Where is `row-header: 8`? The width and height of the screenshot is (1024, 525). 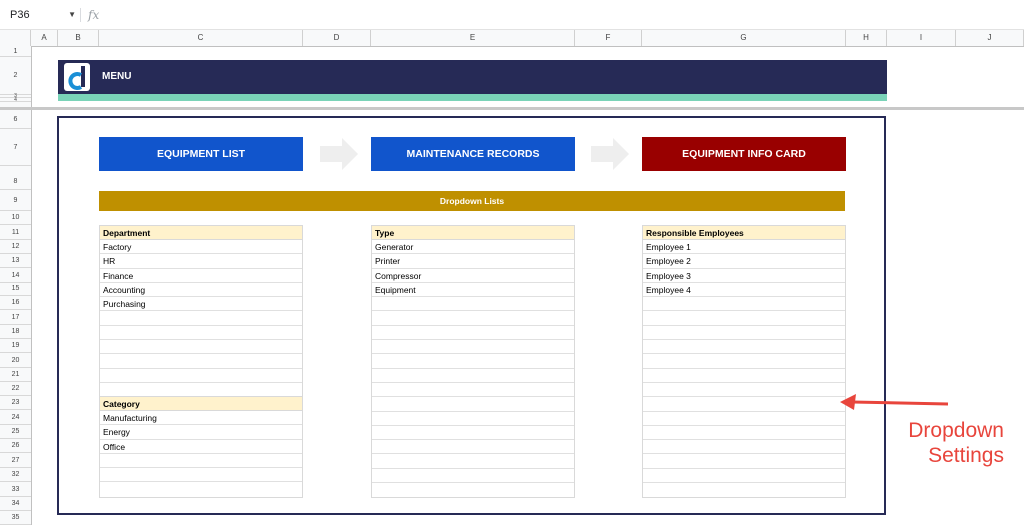
row-header: 8 is located at coordinates (15, 181).